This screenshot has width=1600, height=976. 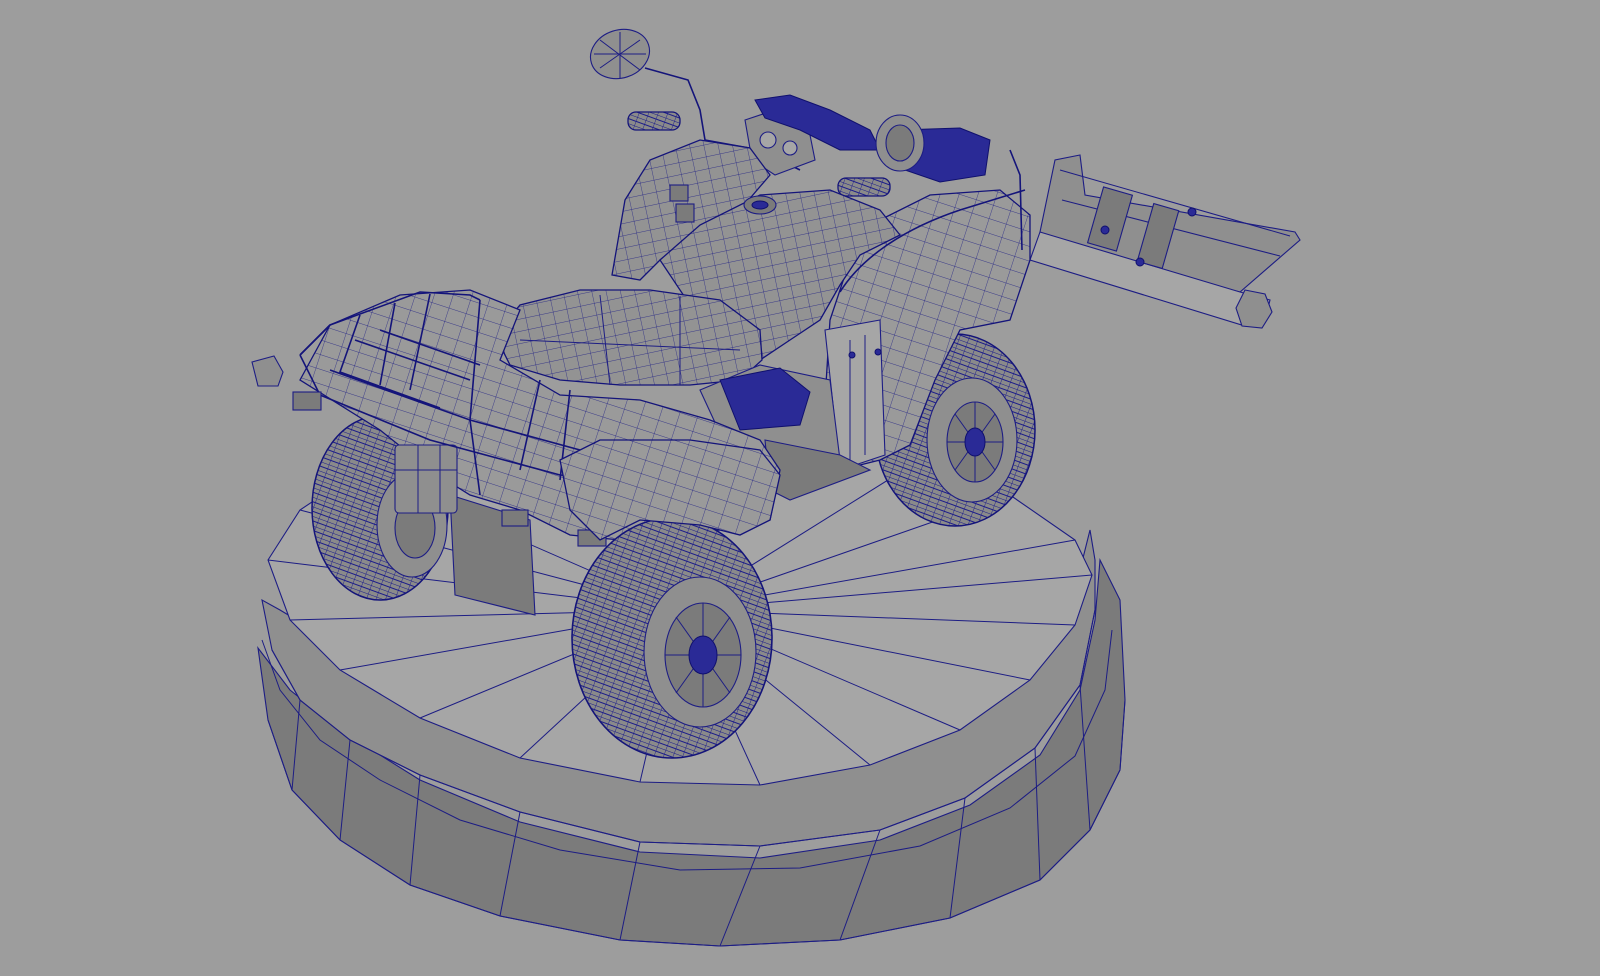 I want to click on seat, so click(x=628, y=337).